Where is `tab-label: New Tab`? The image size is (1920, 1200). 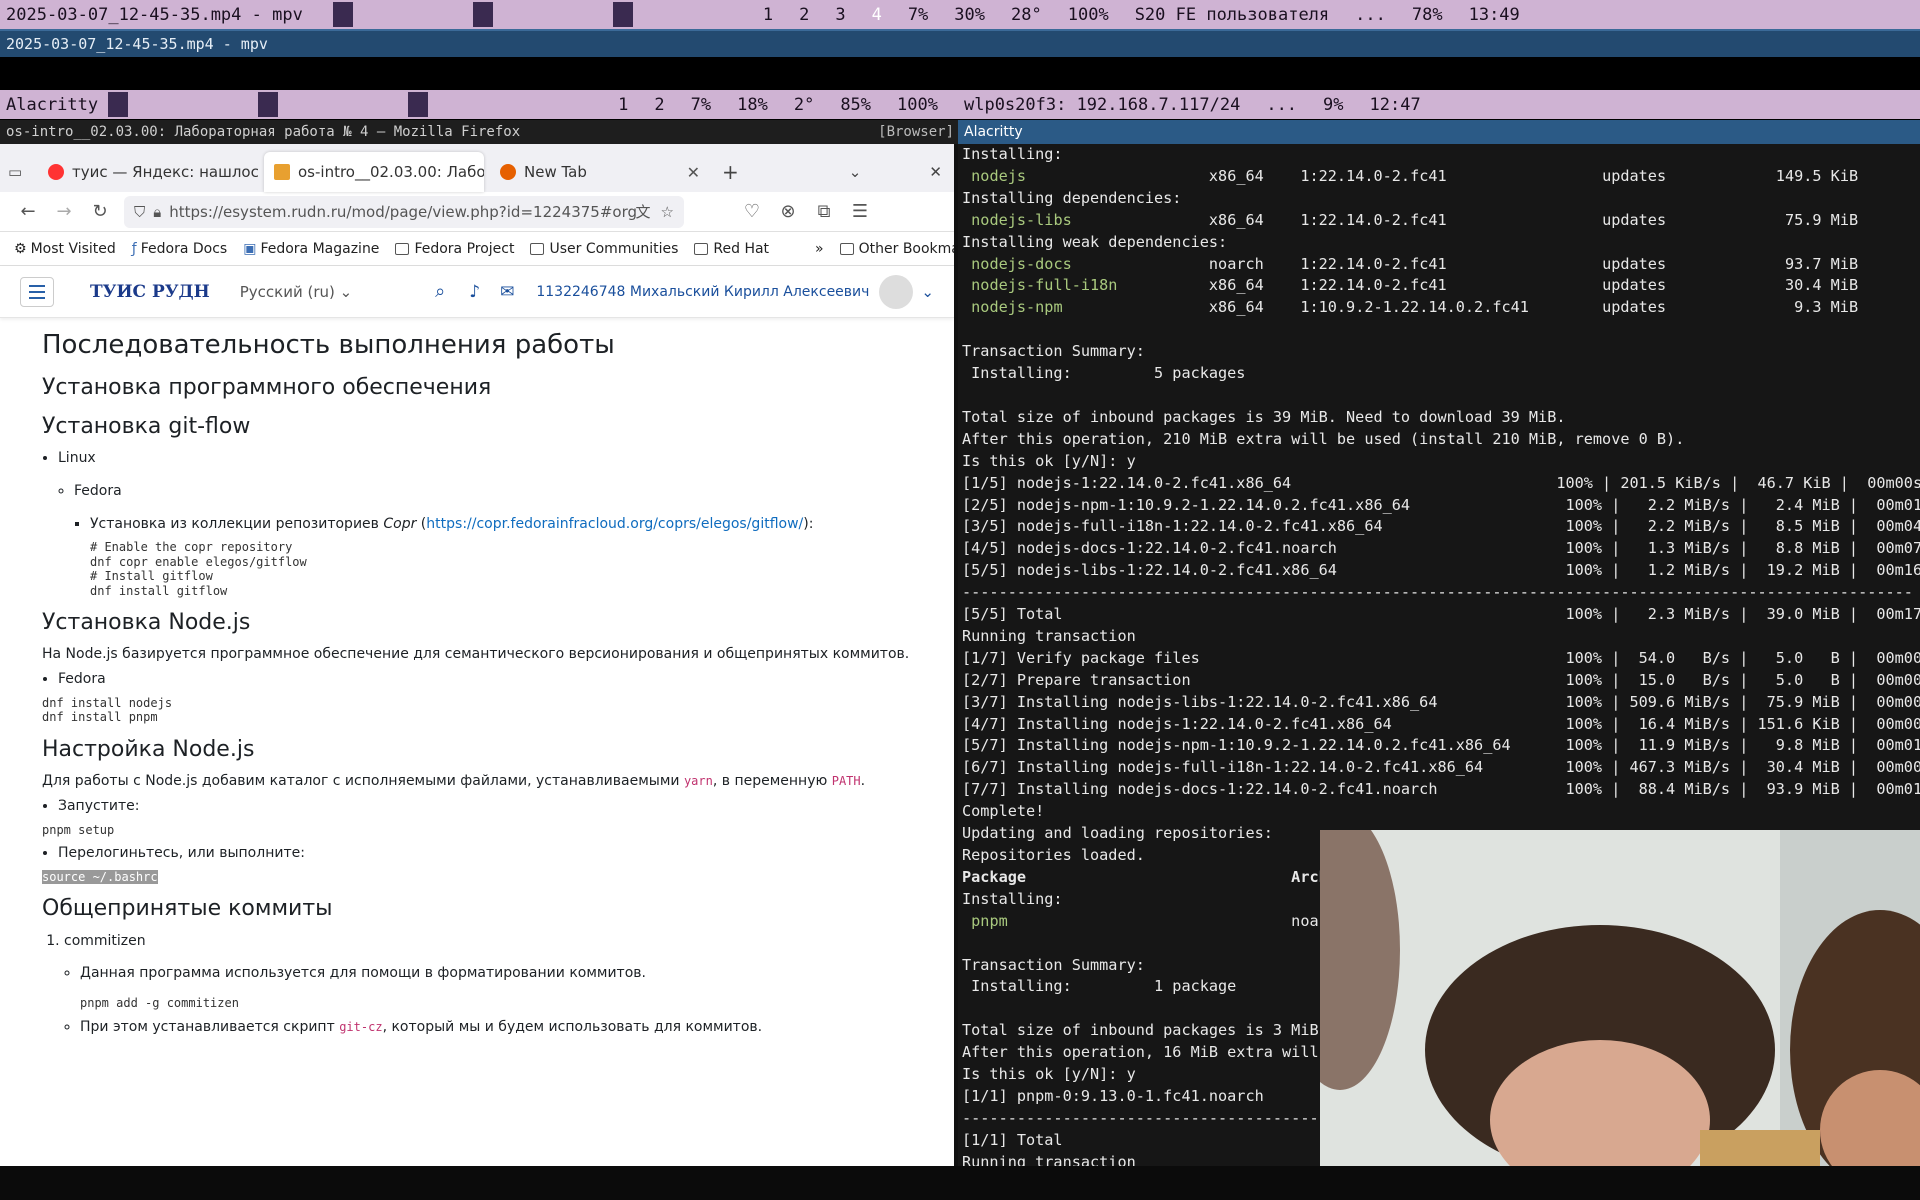
tab-label: New Tab is located at coordinates (555, 172).